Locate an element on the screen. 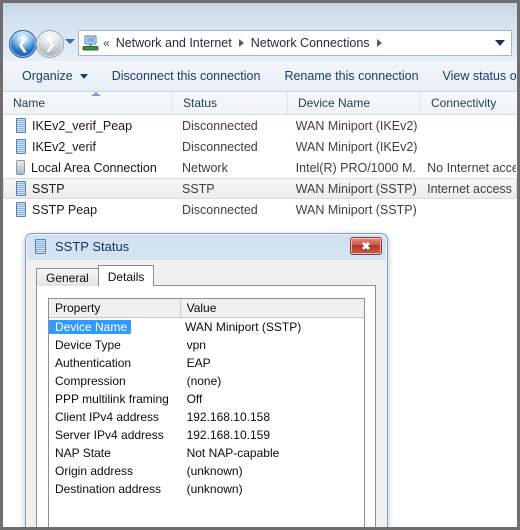 Image resolution: width=520 pixels, height=530 pixels. details-value: WAN Miniport (SSTP) is located at coordinates (243, 327).